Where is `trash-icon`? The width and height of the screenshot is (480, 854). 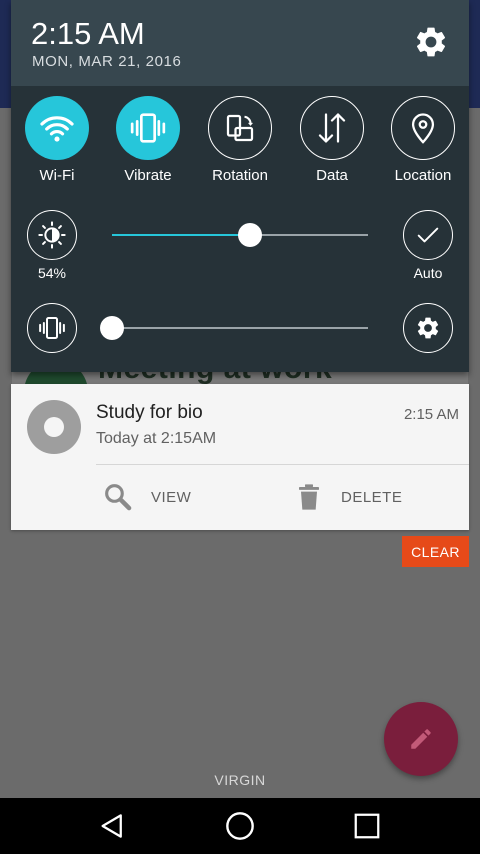
trash-icon is located at coordinates (309, 497).